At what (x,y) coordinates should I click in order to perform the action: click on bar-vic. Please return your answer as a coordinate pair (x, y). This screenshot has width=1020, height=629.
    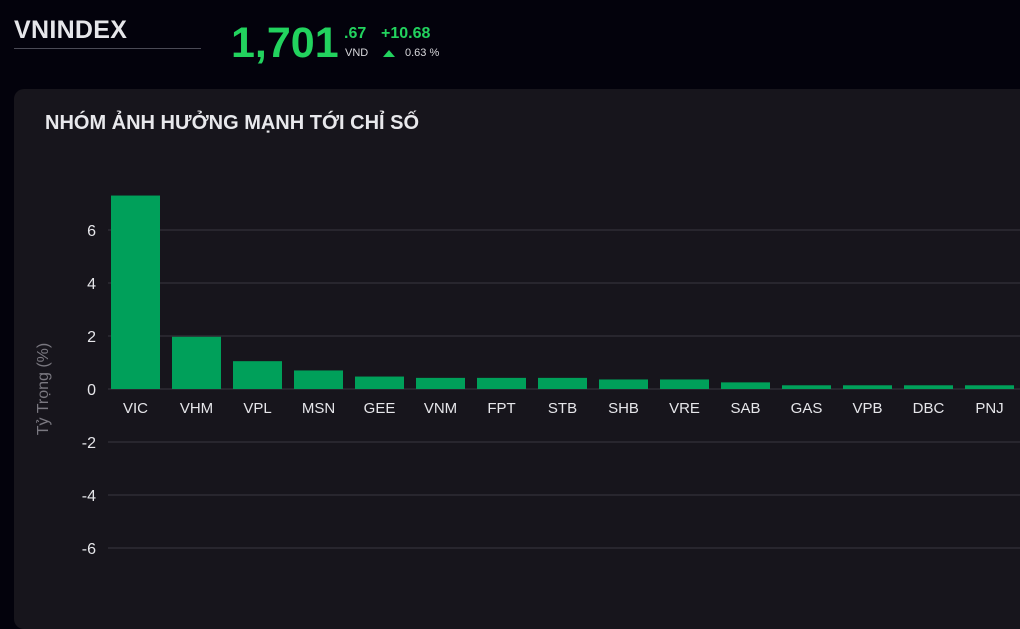
    Looking at the image, I should click on (135, 292).